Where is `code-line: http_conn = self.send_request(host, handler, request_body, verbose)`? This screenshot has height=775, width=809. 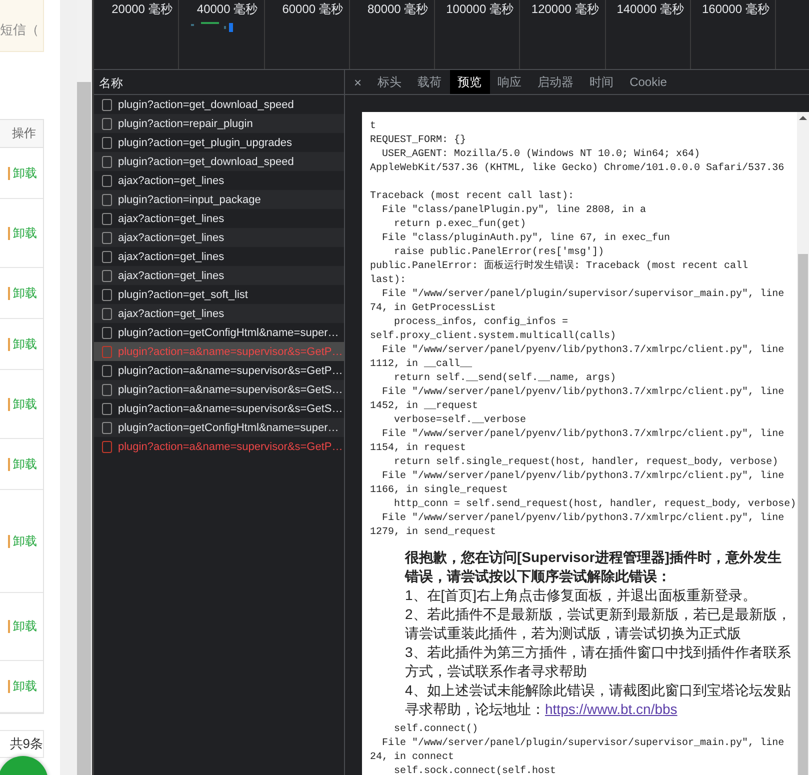 code-line: http_conn = self.send_request(host, handler, request_body, verbose) is located at coordinates (595, 505).